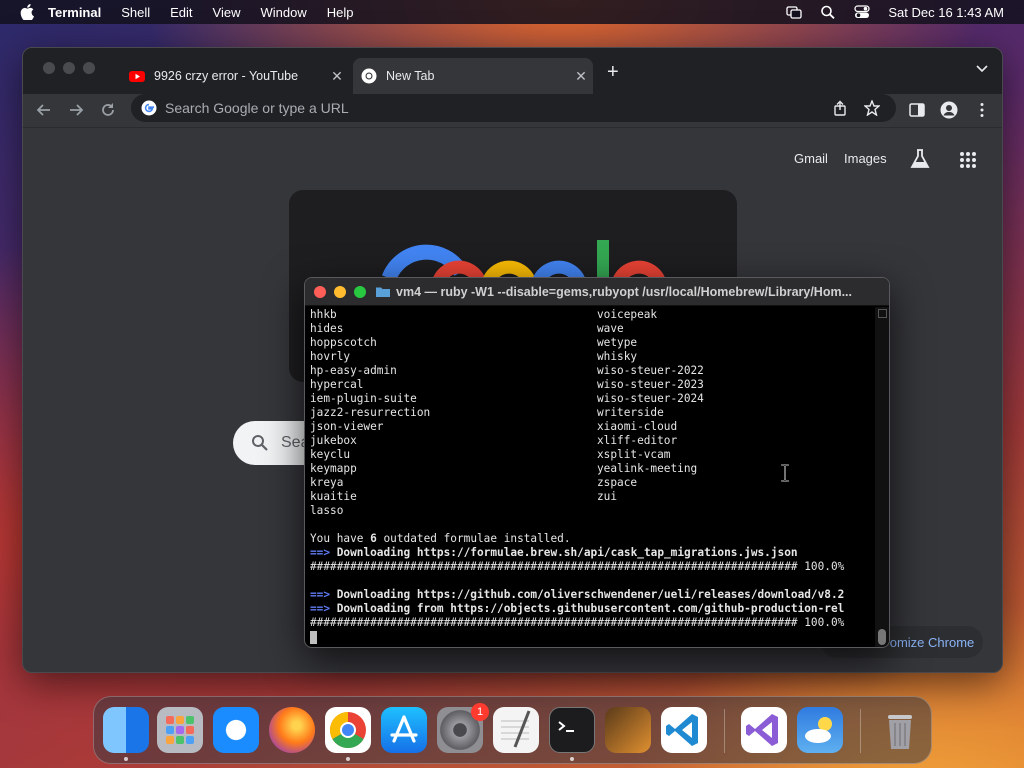 The height and width of the screenshot is (768, 1024). I want to click on menu-clock: Sat Dec 16 1:43 AM, so click(946, 12).